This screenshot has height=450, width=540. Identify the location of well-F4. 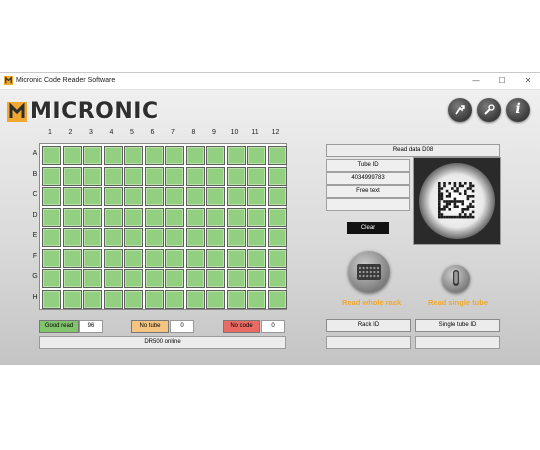
(113, 258).